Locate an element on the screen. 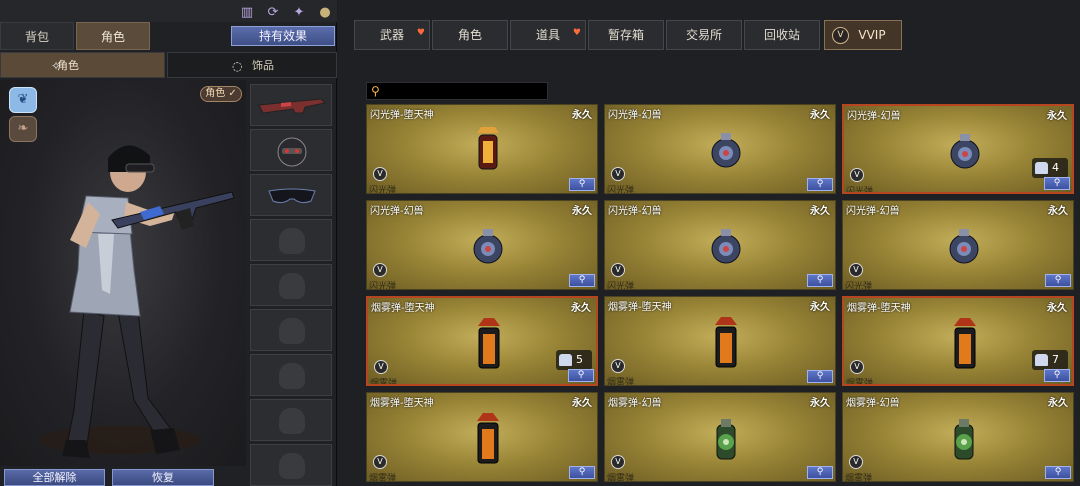 The height and width of the screenshot is (486, 1080). share-icon: ✦ is located at coordinates (299, 13).